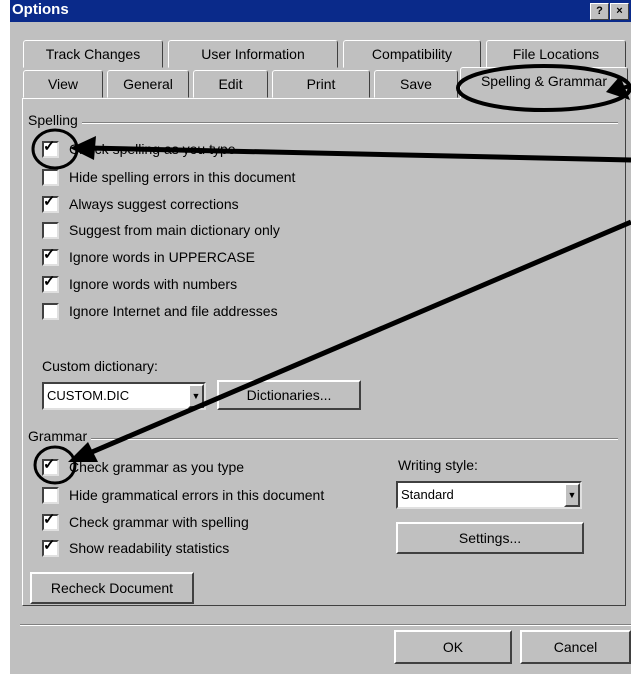 This screenshot has height=674, width=631. I want to click on tab-user-information: User Information, so click(253, 54).